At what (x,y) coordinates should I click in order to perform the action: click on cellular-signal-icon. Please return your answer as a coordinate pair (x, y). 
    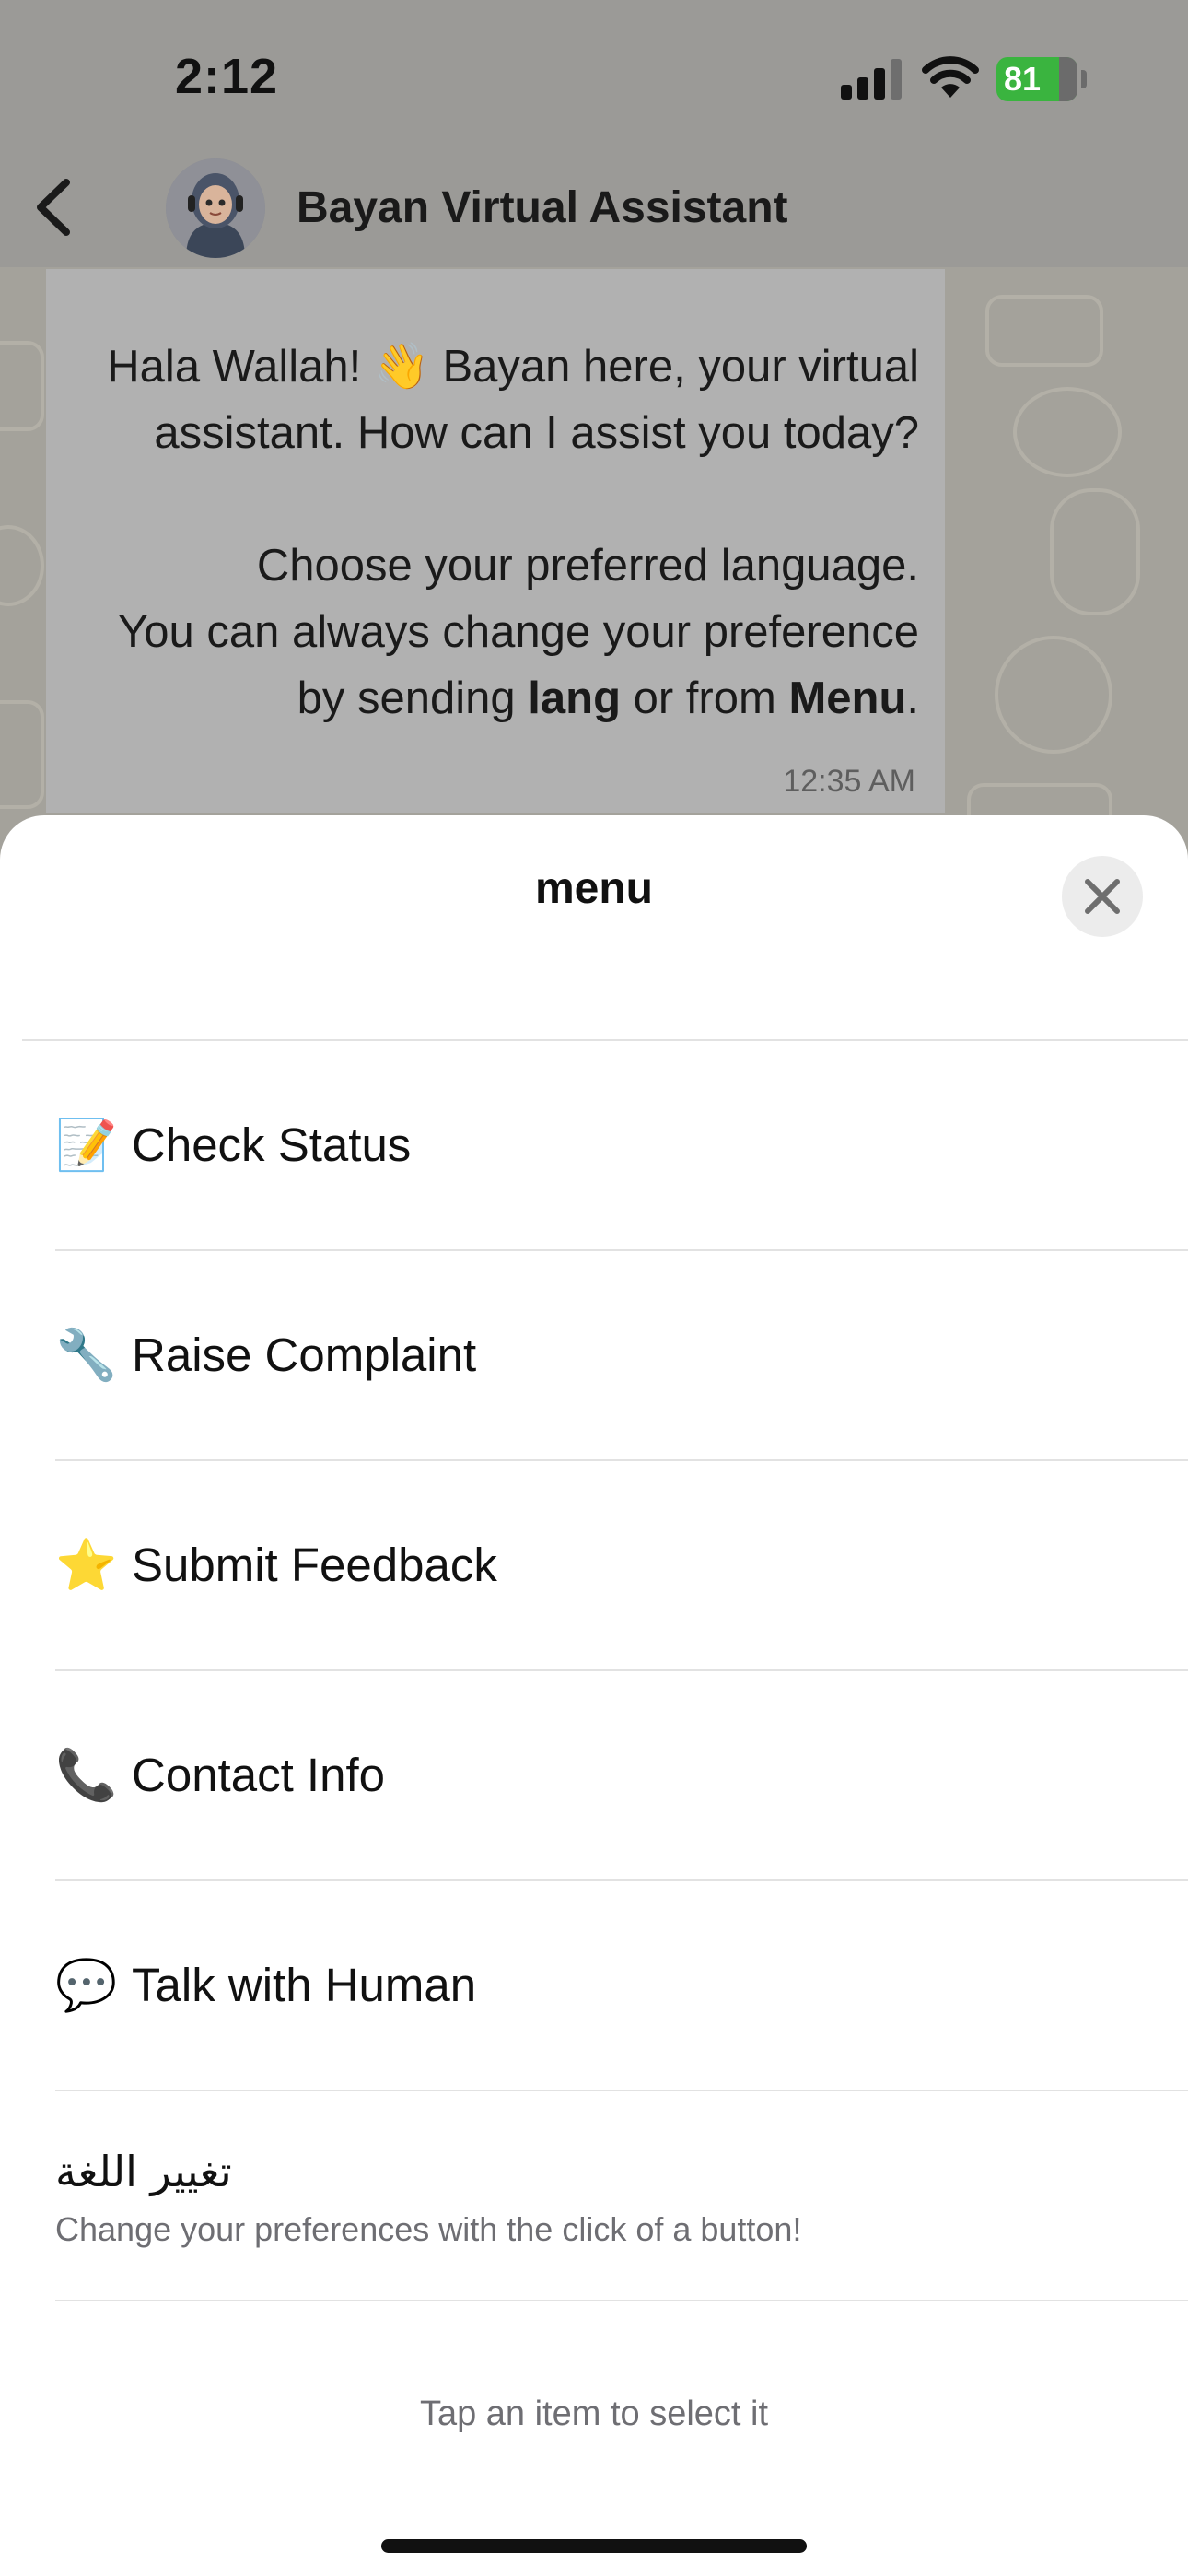
    Looking at the image, I should click on (871, 79).